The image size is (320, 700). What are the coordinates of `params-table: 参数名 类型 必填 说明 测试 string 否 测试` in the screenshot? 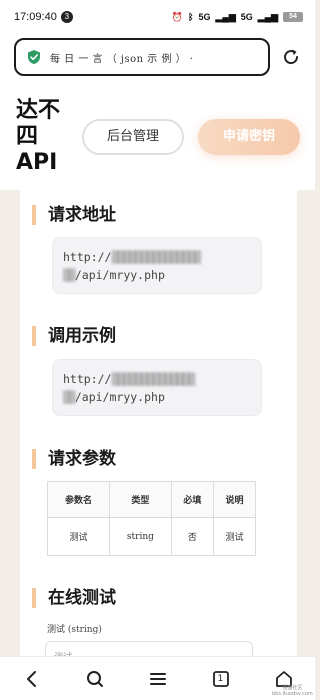 It's located at (152, 518).